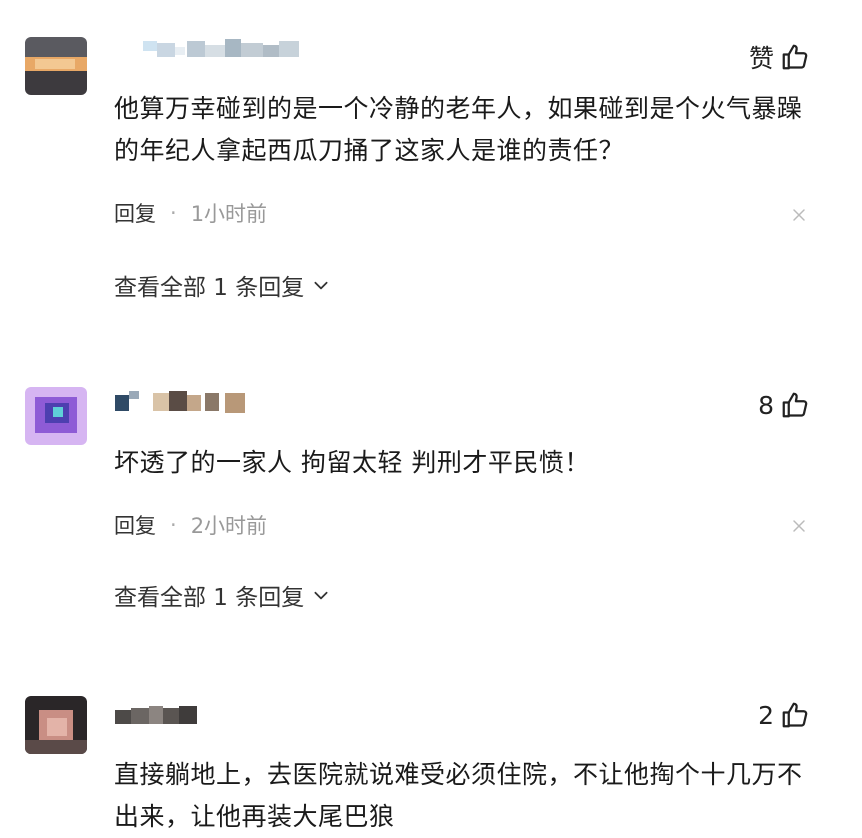  I want to click on comment-meta: 回复 · 1小时前, so click(190, 213).